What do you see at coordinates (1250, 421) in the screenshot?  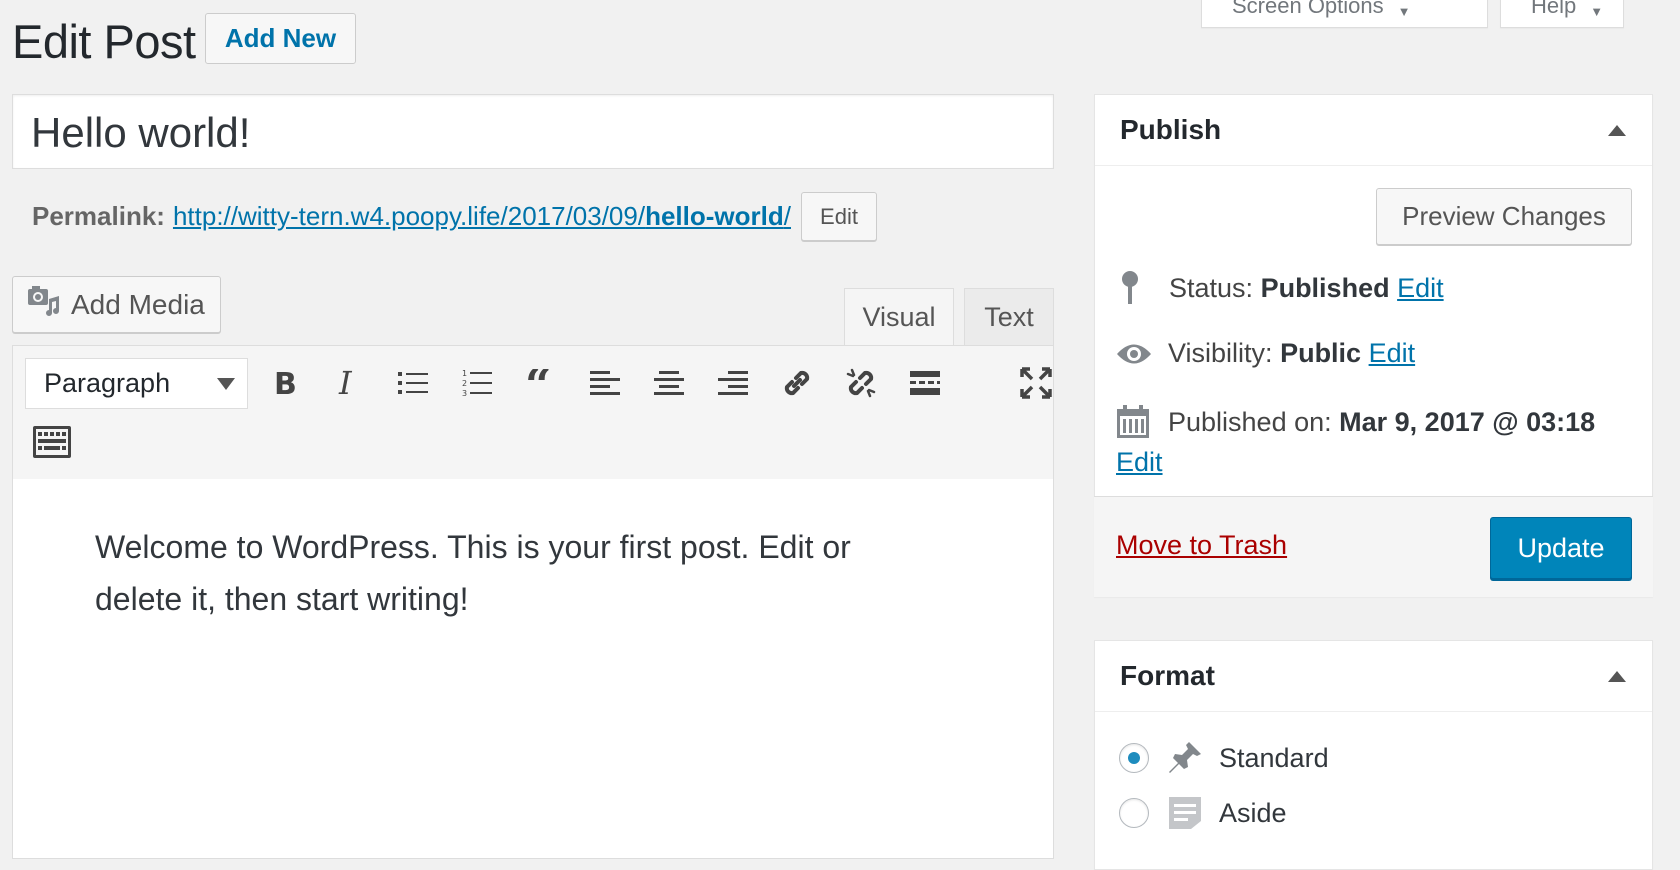 I see `published-on-label: Published on:` at bounding box center [1250, 421].